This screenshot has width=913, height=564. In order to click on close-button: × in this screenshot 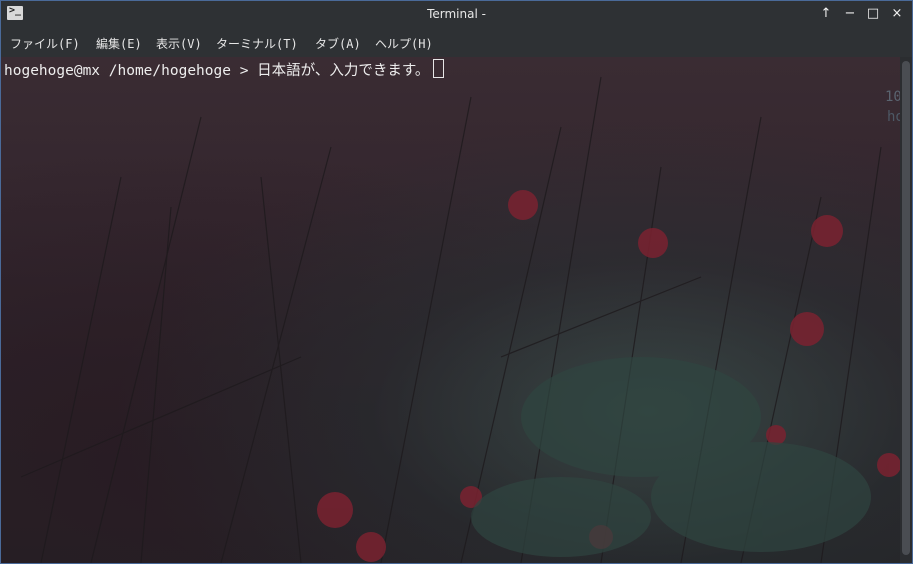, I will do `click(897, 14)`.